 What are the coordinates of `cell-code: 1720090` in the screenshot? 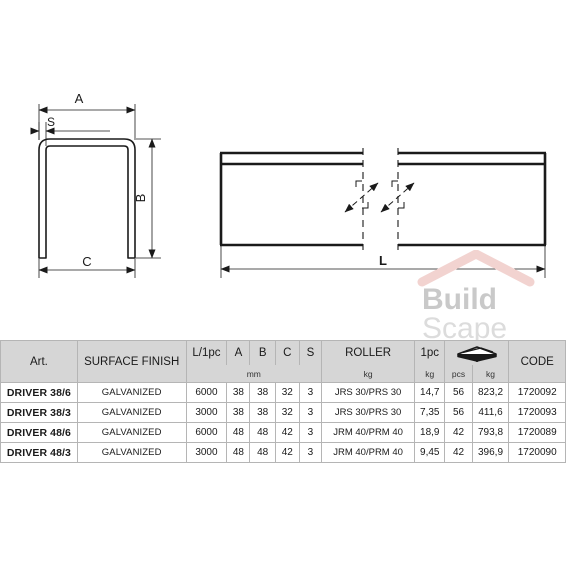 It's located at (537, 452).